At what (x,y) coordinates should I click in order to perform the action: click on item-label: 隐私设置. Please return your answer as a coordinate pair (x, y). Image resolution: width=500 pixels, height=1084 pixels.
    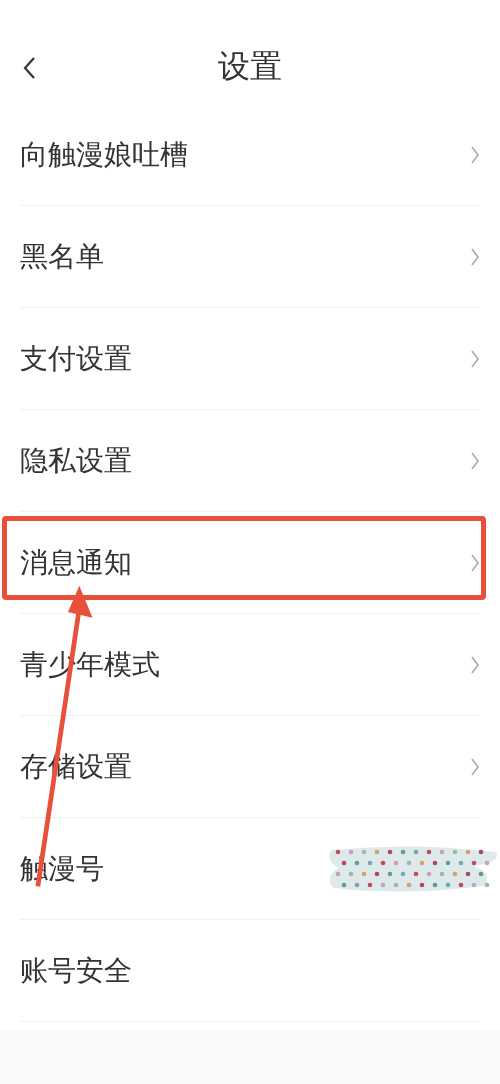
    Looking at the image, I should click on (76, 460).